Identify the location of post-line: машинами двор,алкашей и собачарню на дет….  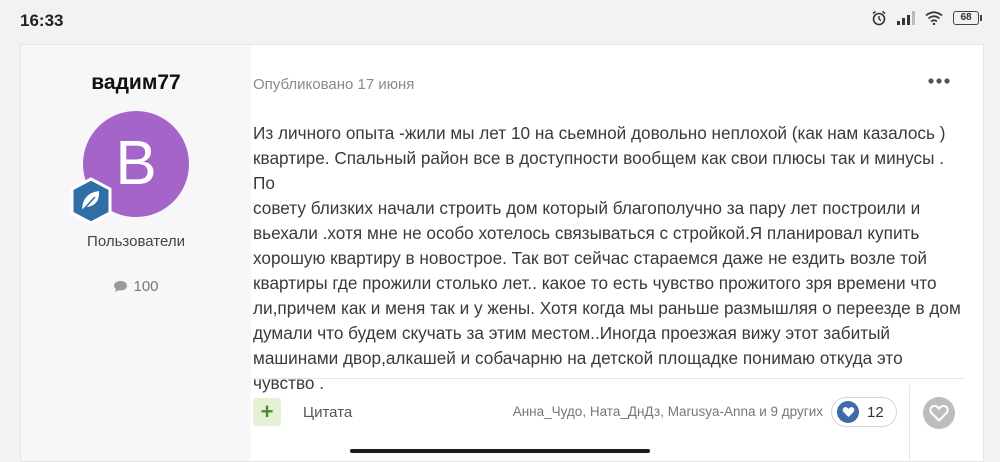
(578, 370).